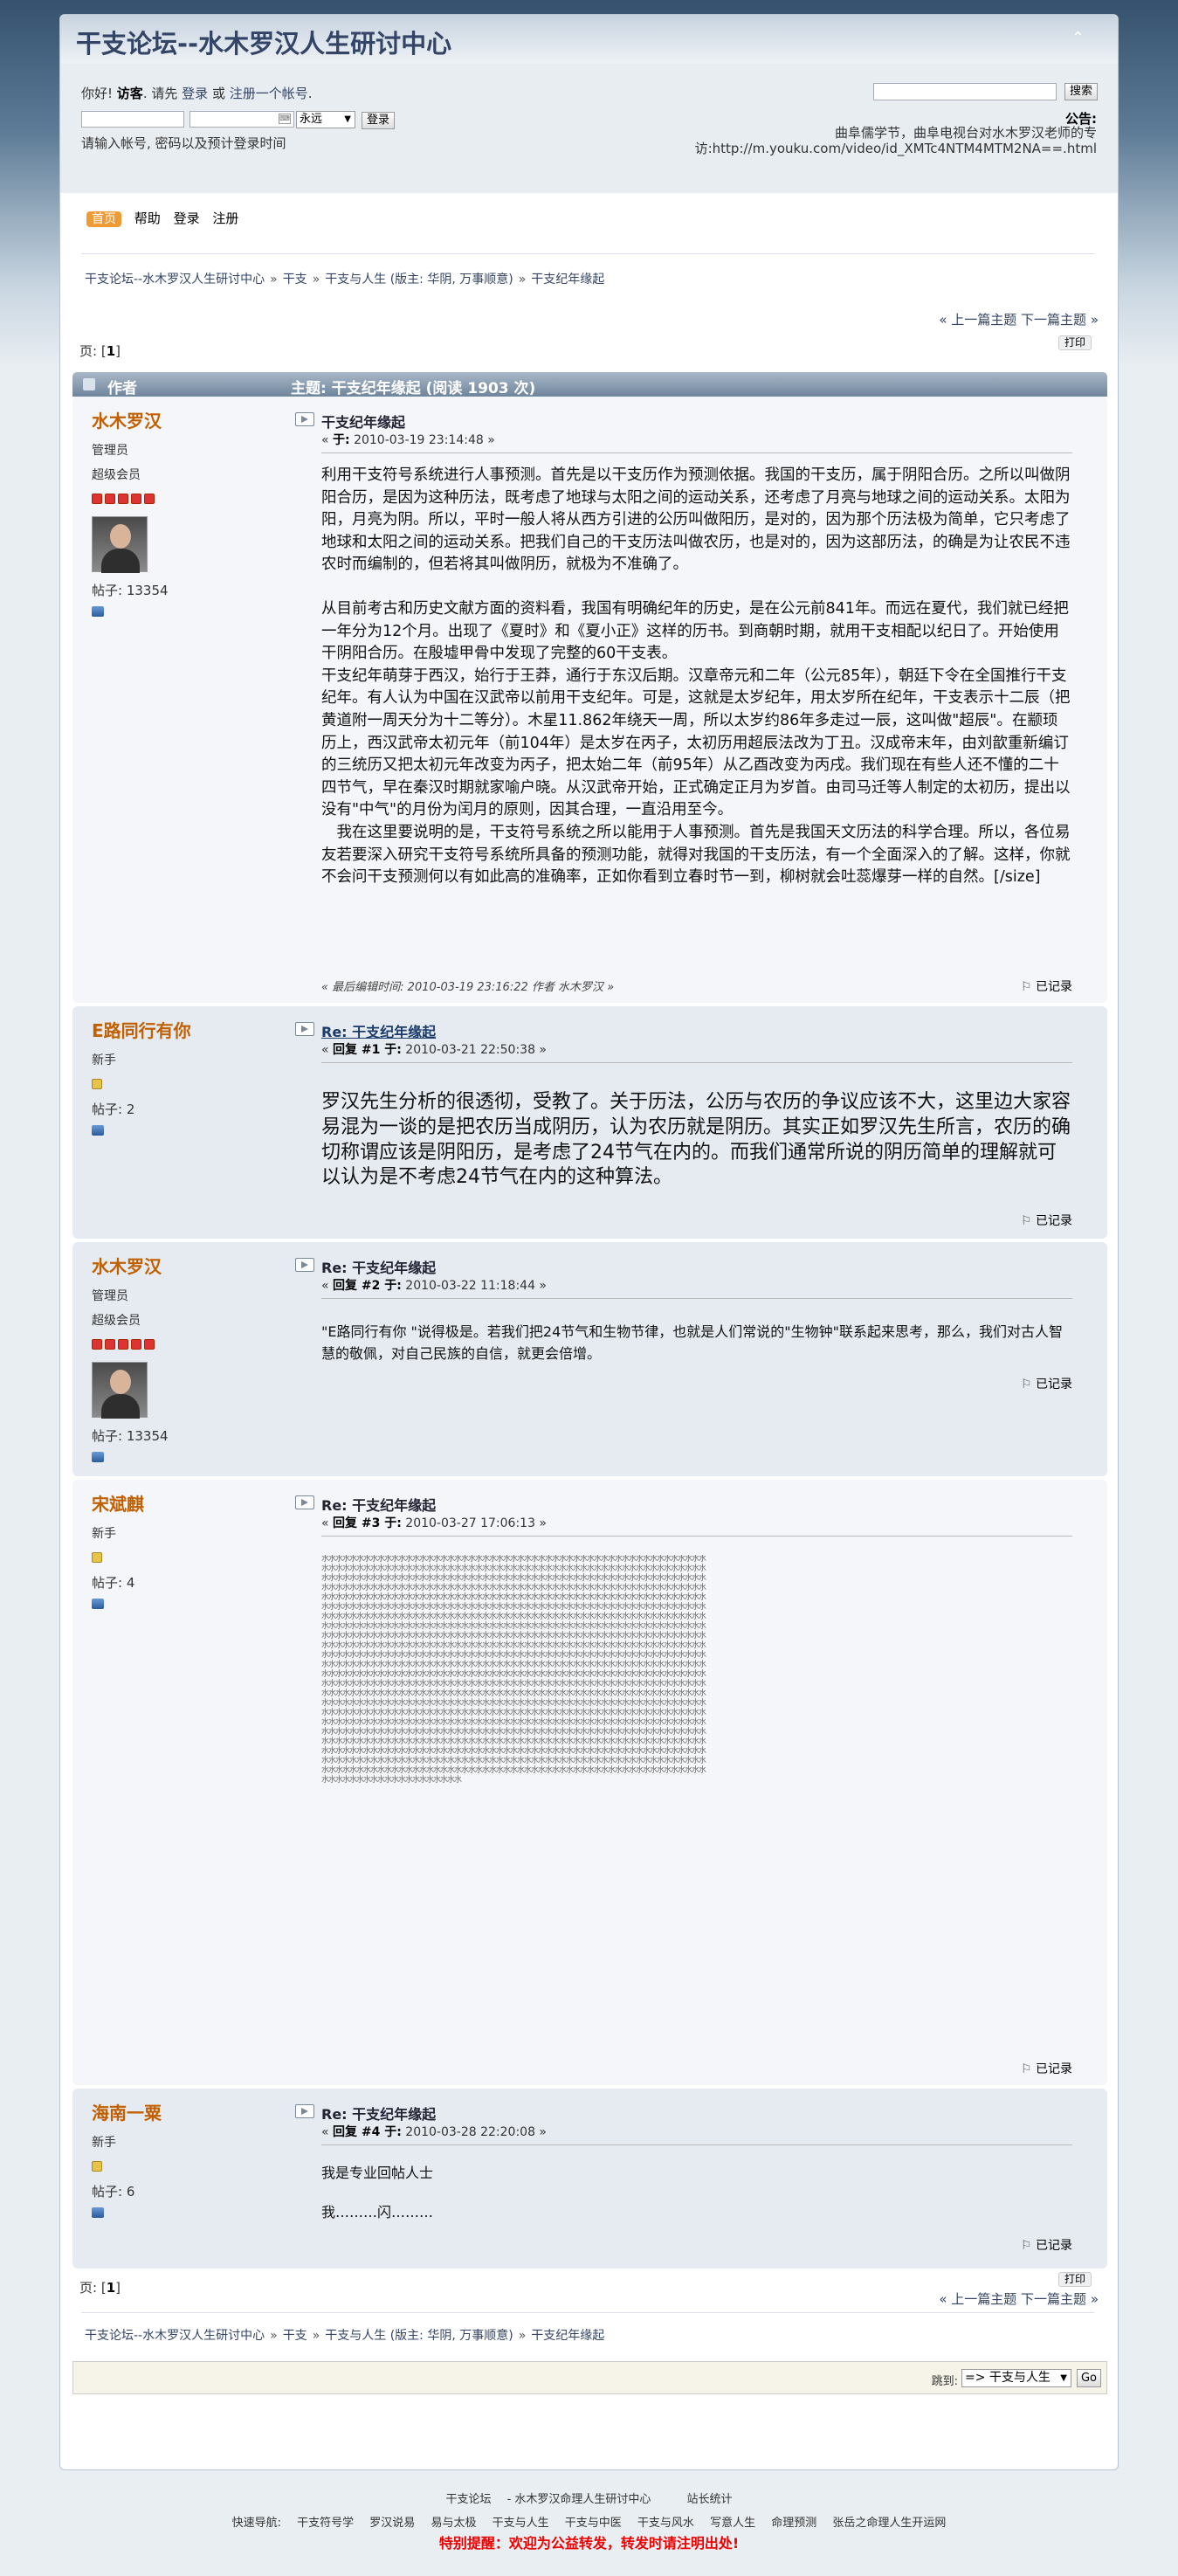  What do you see at coordinates (132, 120) in the screenshot?
I see `username-input` at bounding box center [132, 120].